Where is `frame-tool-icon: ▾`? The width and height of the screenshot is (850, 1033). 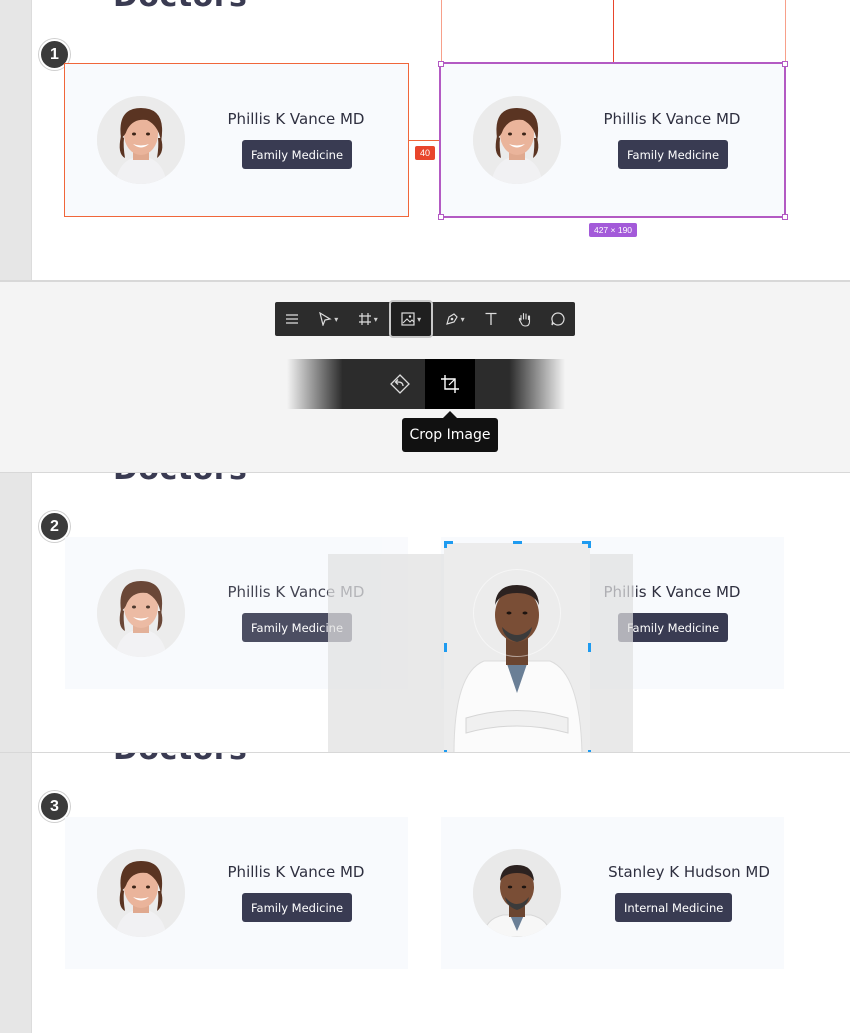 frame-tool-icon: ▾ is located at coordinates (367, 319).